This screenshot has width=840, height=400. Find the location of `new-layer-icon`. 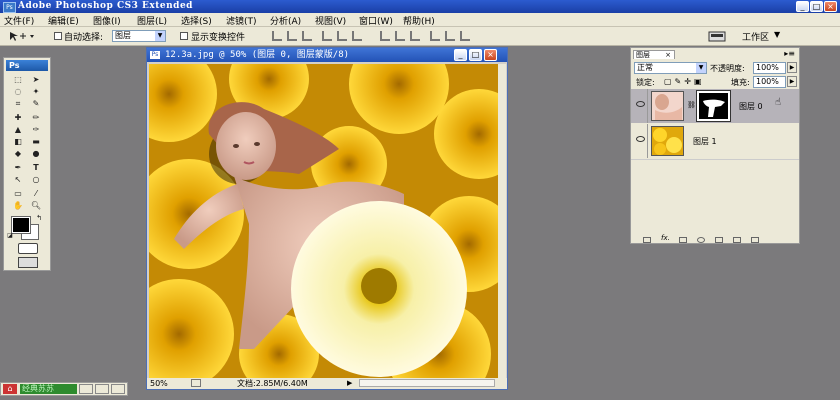

new-layer-icon is located at coordinates (737, 240).